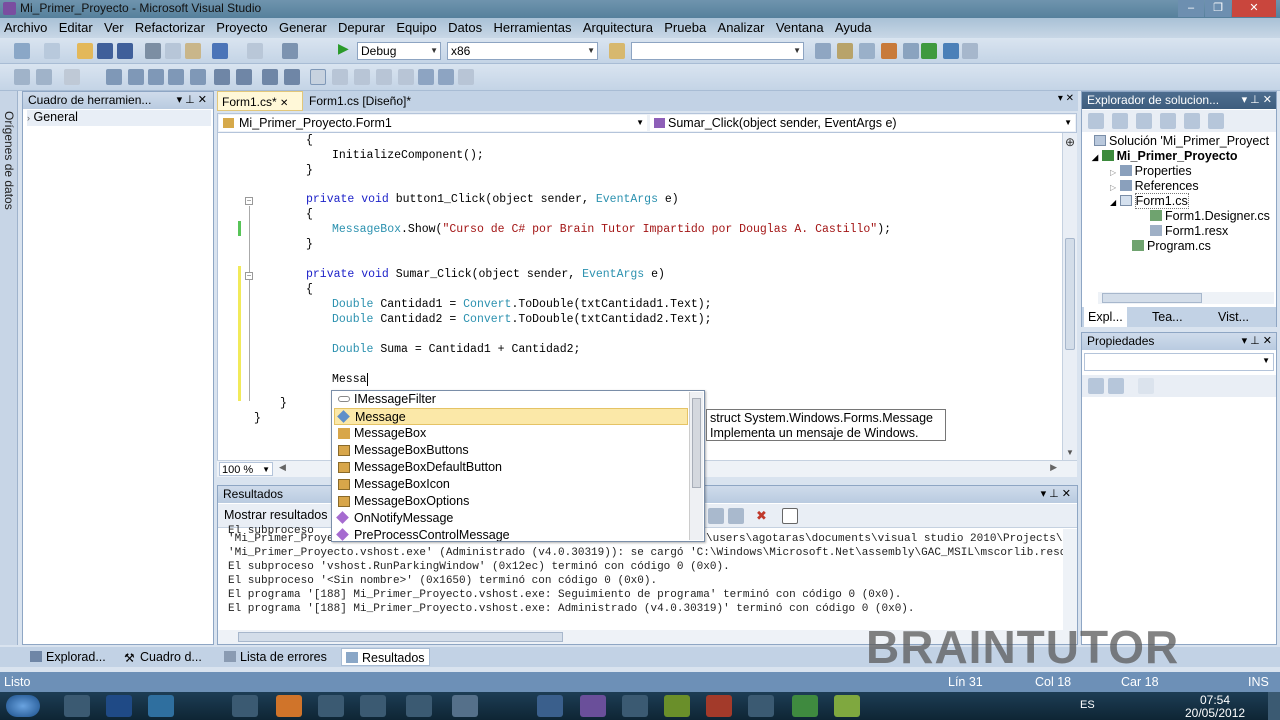 The image size is (1280, 720). I want to click on next-bookmark-icon, so click(362, 77).